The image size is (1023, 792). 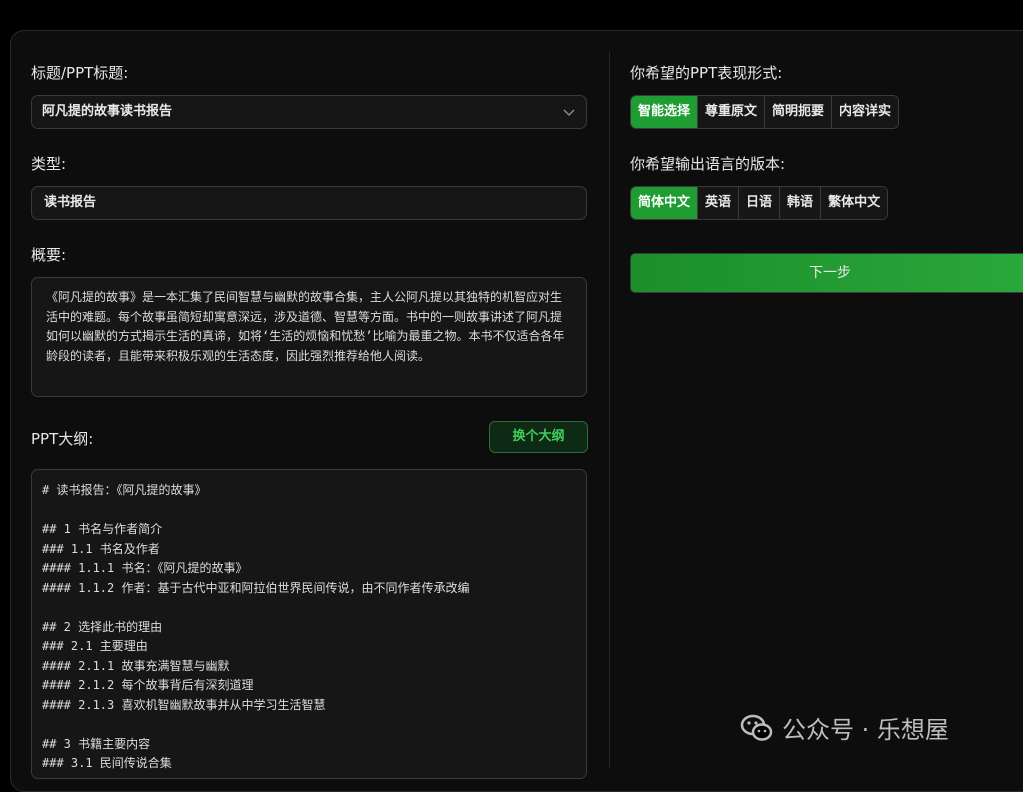 What do you see at coordinates (569, 113) in the screenshot?
I see `chevron-down-icon` at bounding box center [569, 113].